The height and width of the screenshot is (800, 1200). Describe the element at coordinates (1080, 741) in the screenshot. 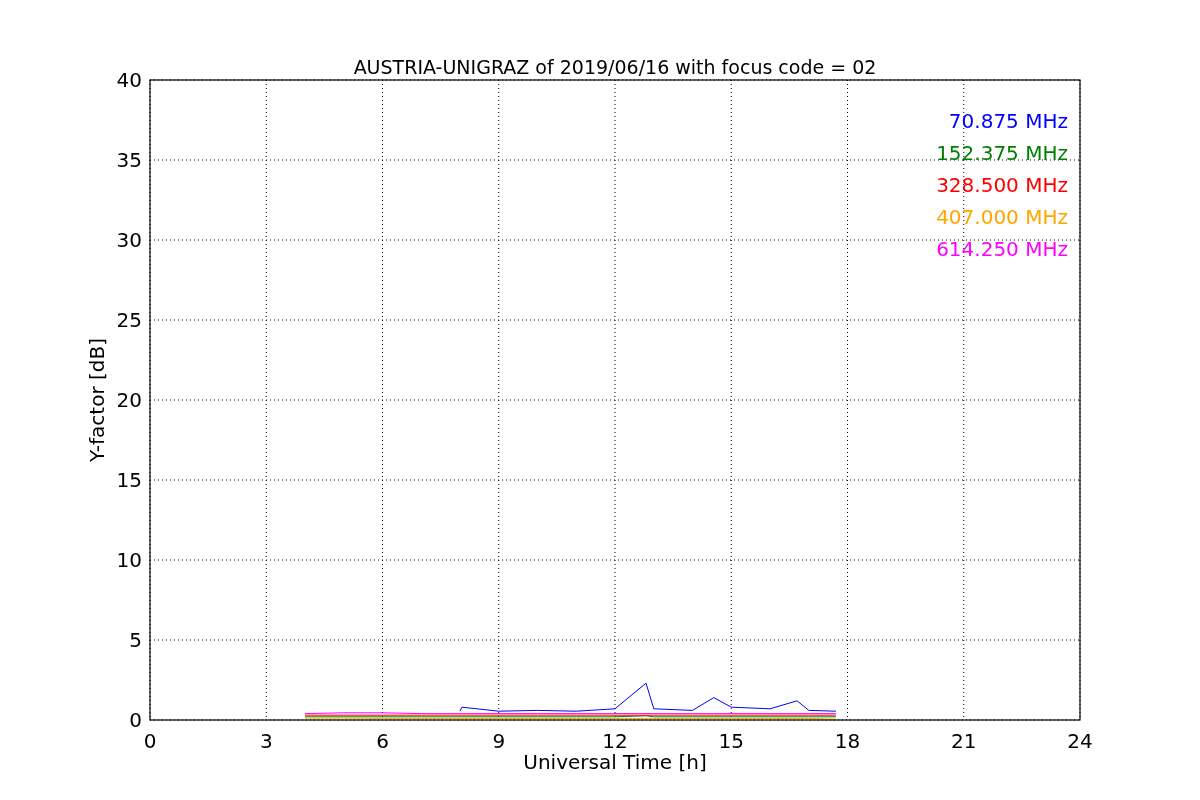

I see `x-tick-label: 24` at that location.